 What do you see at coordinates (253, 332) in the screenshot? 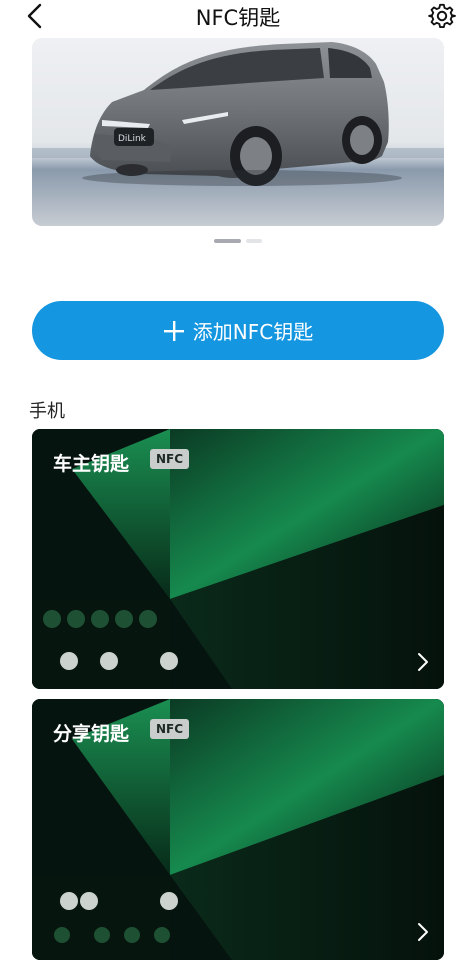
I see `add-nfc-key-label: 添加NFC钥匙` at bounding box center [253, 332].